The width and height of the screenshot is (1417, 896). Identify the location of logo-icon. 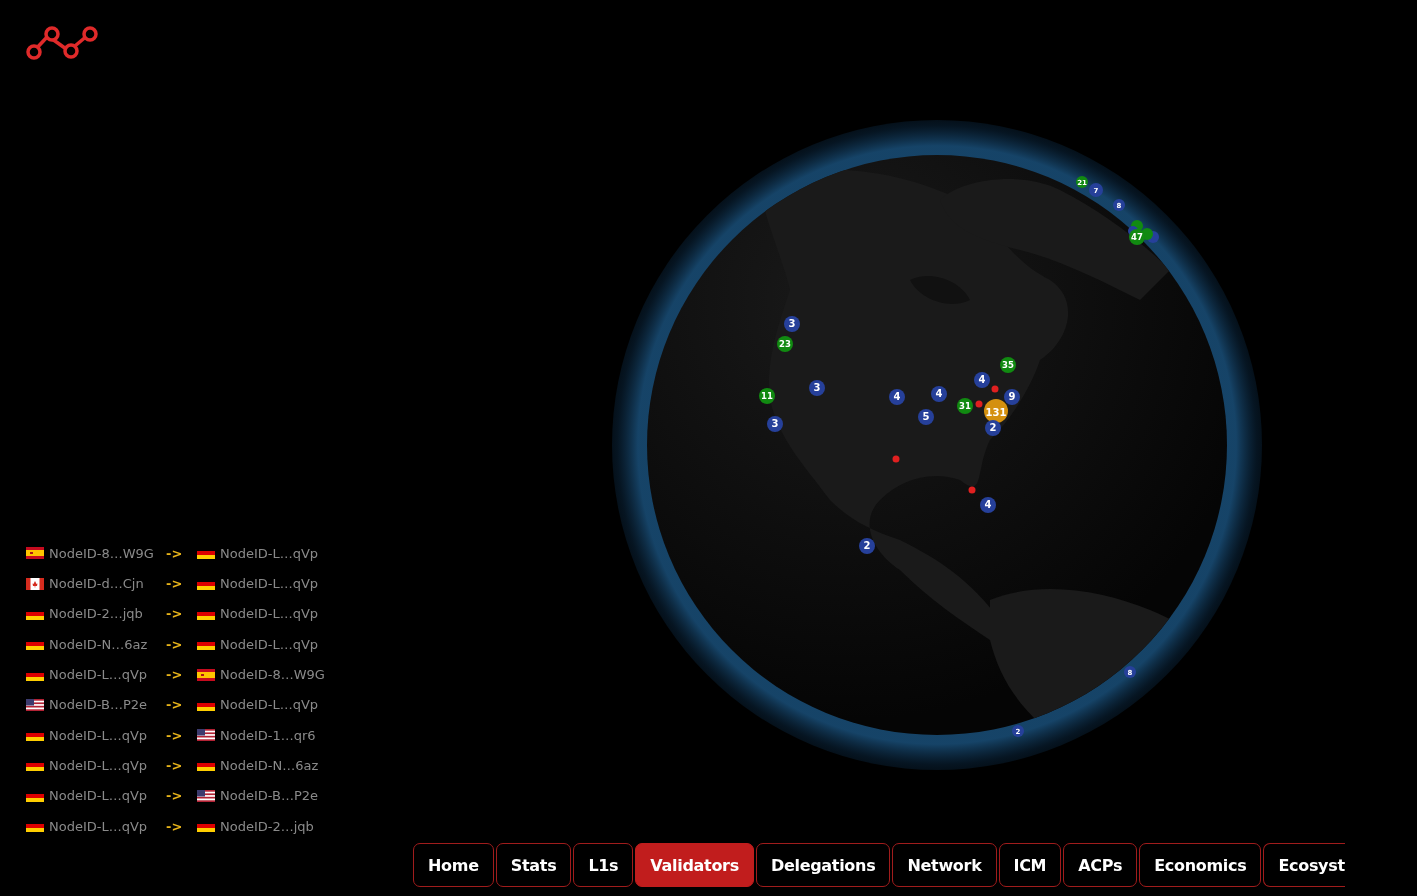
(62, 43).